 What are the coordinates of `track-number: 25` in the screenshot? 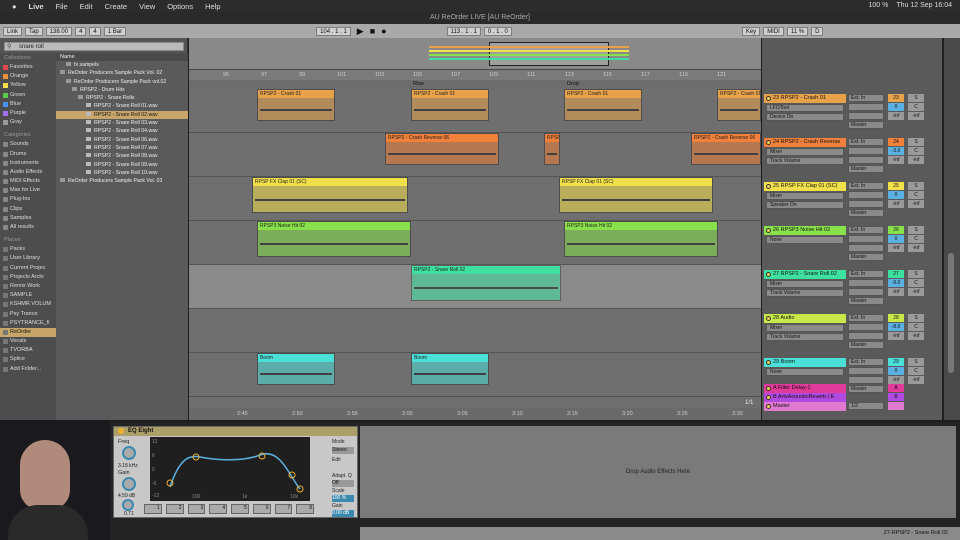 It's located at (896, 186).